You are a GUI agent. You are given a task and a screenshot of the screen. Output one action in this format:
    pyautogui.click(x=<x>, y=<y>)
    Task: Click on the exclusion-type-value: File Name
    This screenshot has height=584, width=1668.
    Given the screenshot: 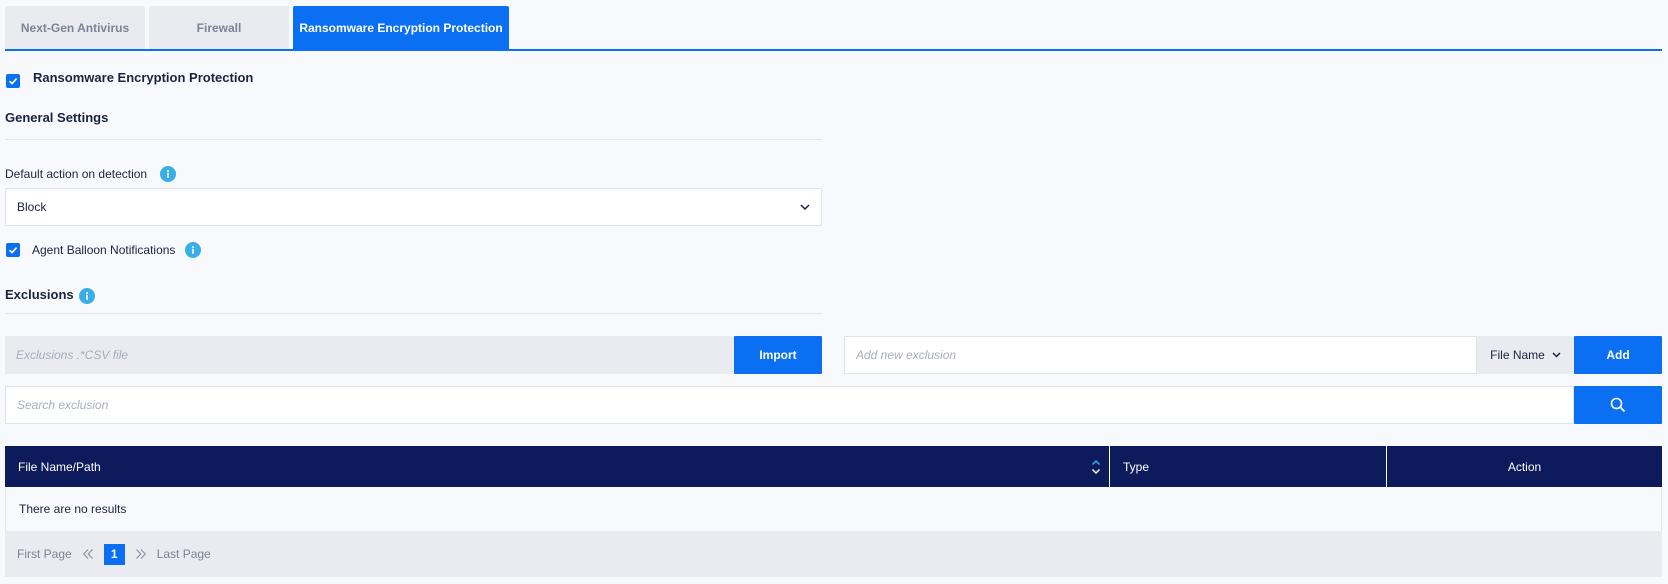 What is the action you would take?
    pyautogui.click(x=1517, y=355)
    